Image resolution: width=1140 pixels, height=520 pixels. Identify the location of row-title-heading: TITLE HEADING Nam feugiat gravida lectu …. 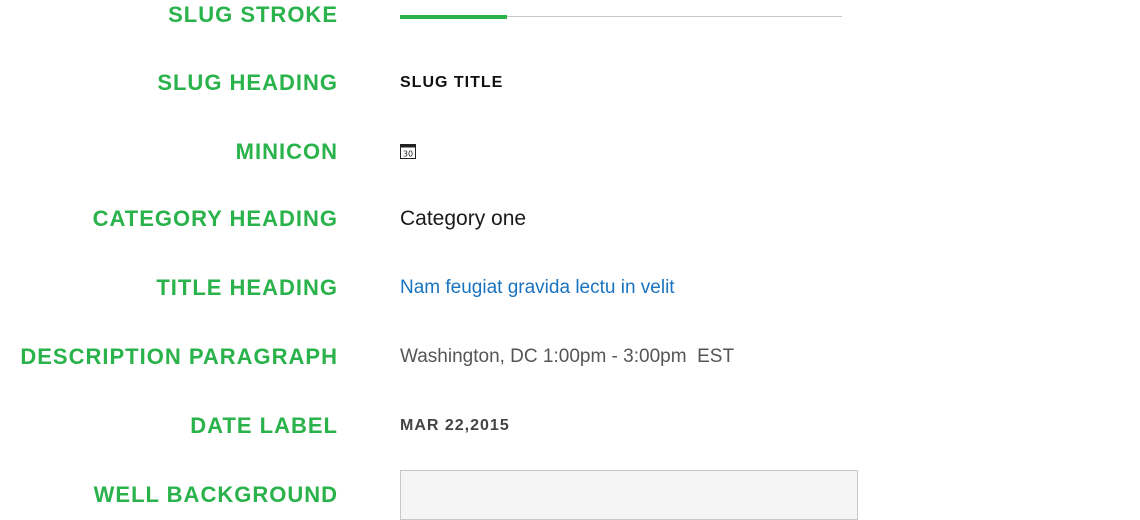
(570, 288).